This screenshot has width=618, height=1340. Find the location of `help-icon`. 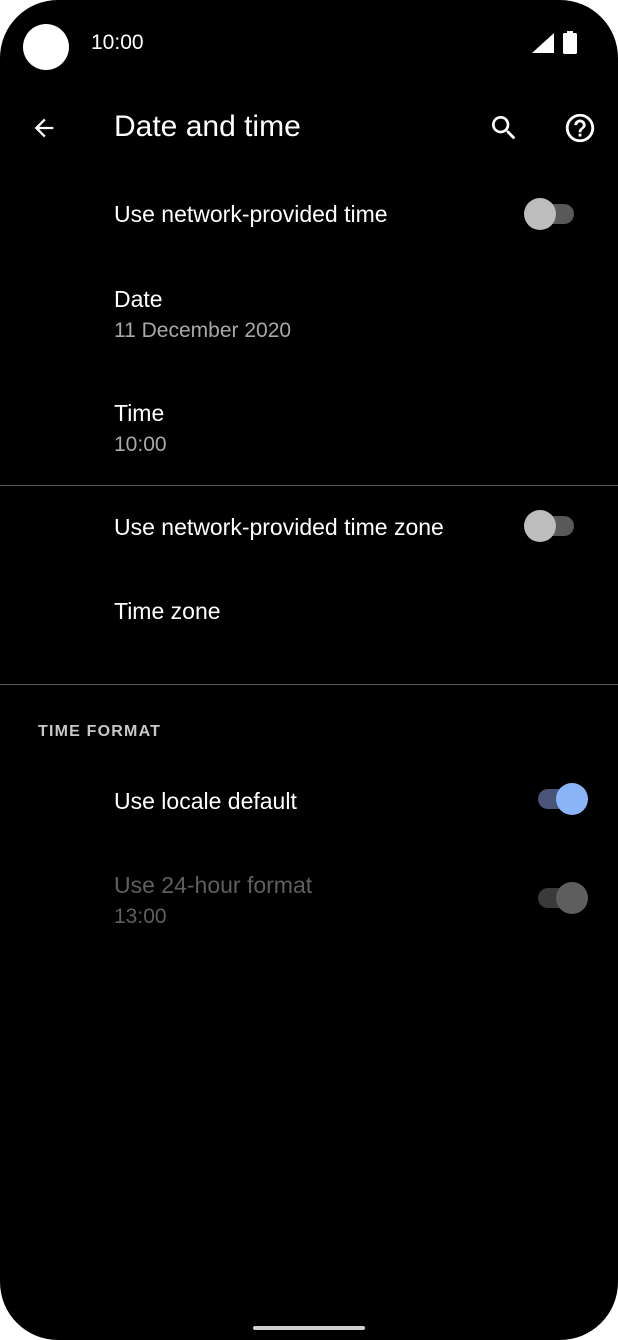

help-icon is located at coordinates (580, 128).